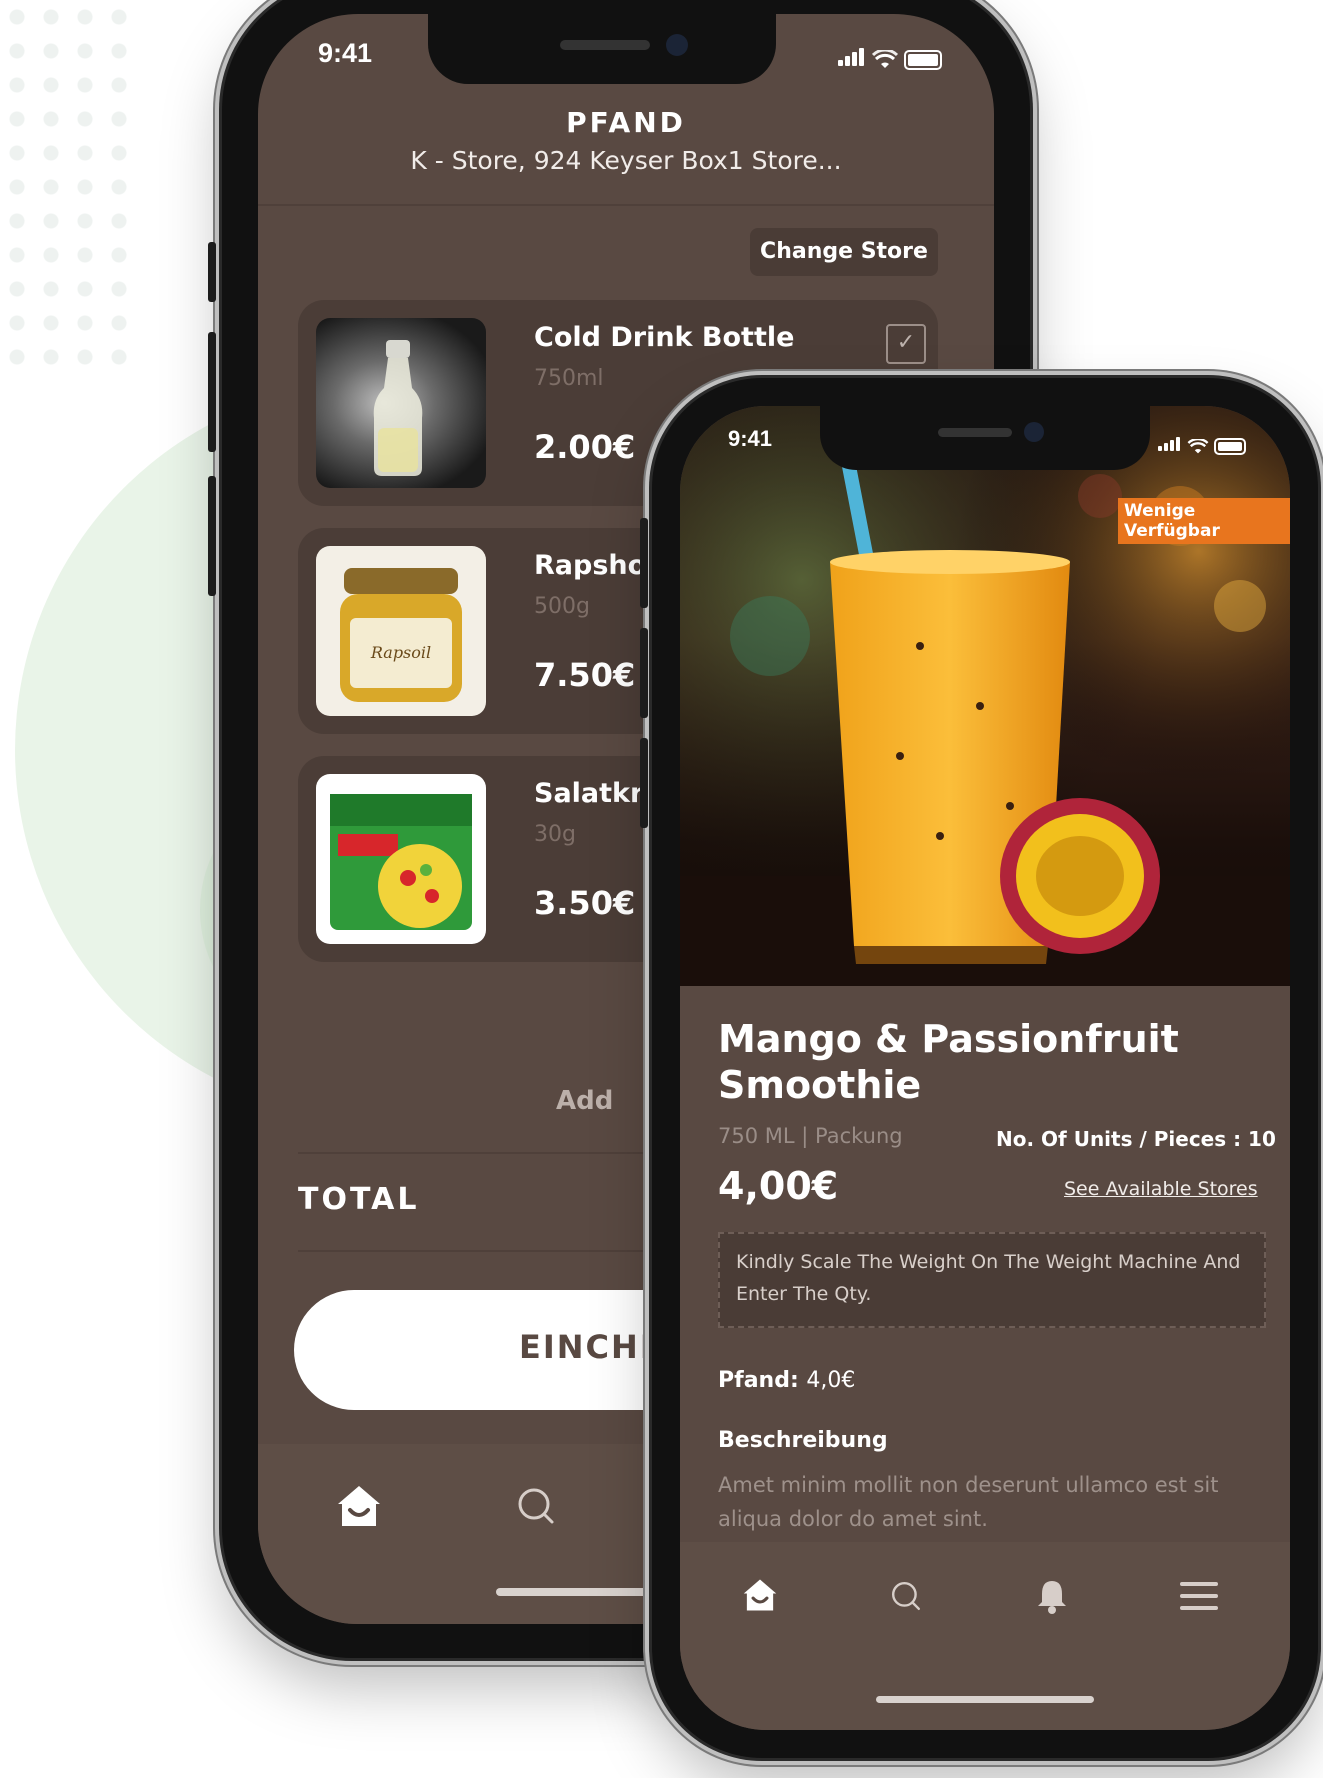 This screenshot has height=1778, width=1323. I want to click on front-volume-button, so click(644, 563).